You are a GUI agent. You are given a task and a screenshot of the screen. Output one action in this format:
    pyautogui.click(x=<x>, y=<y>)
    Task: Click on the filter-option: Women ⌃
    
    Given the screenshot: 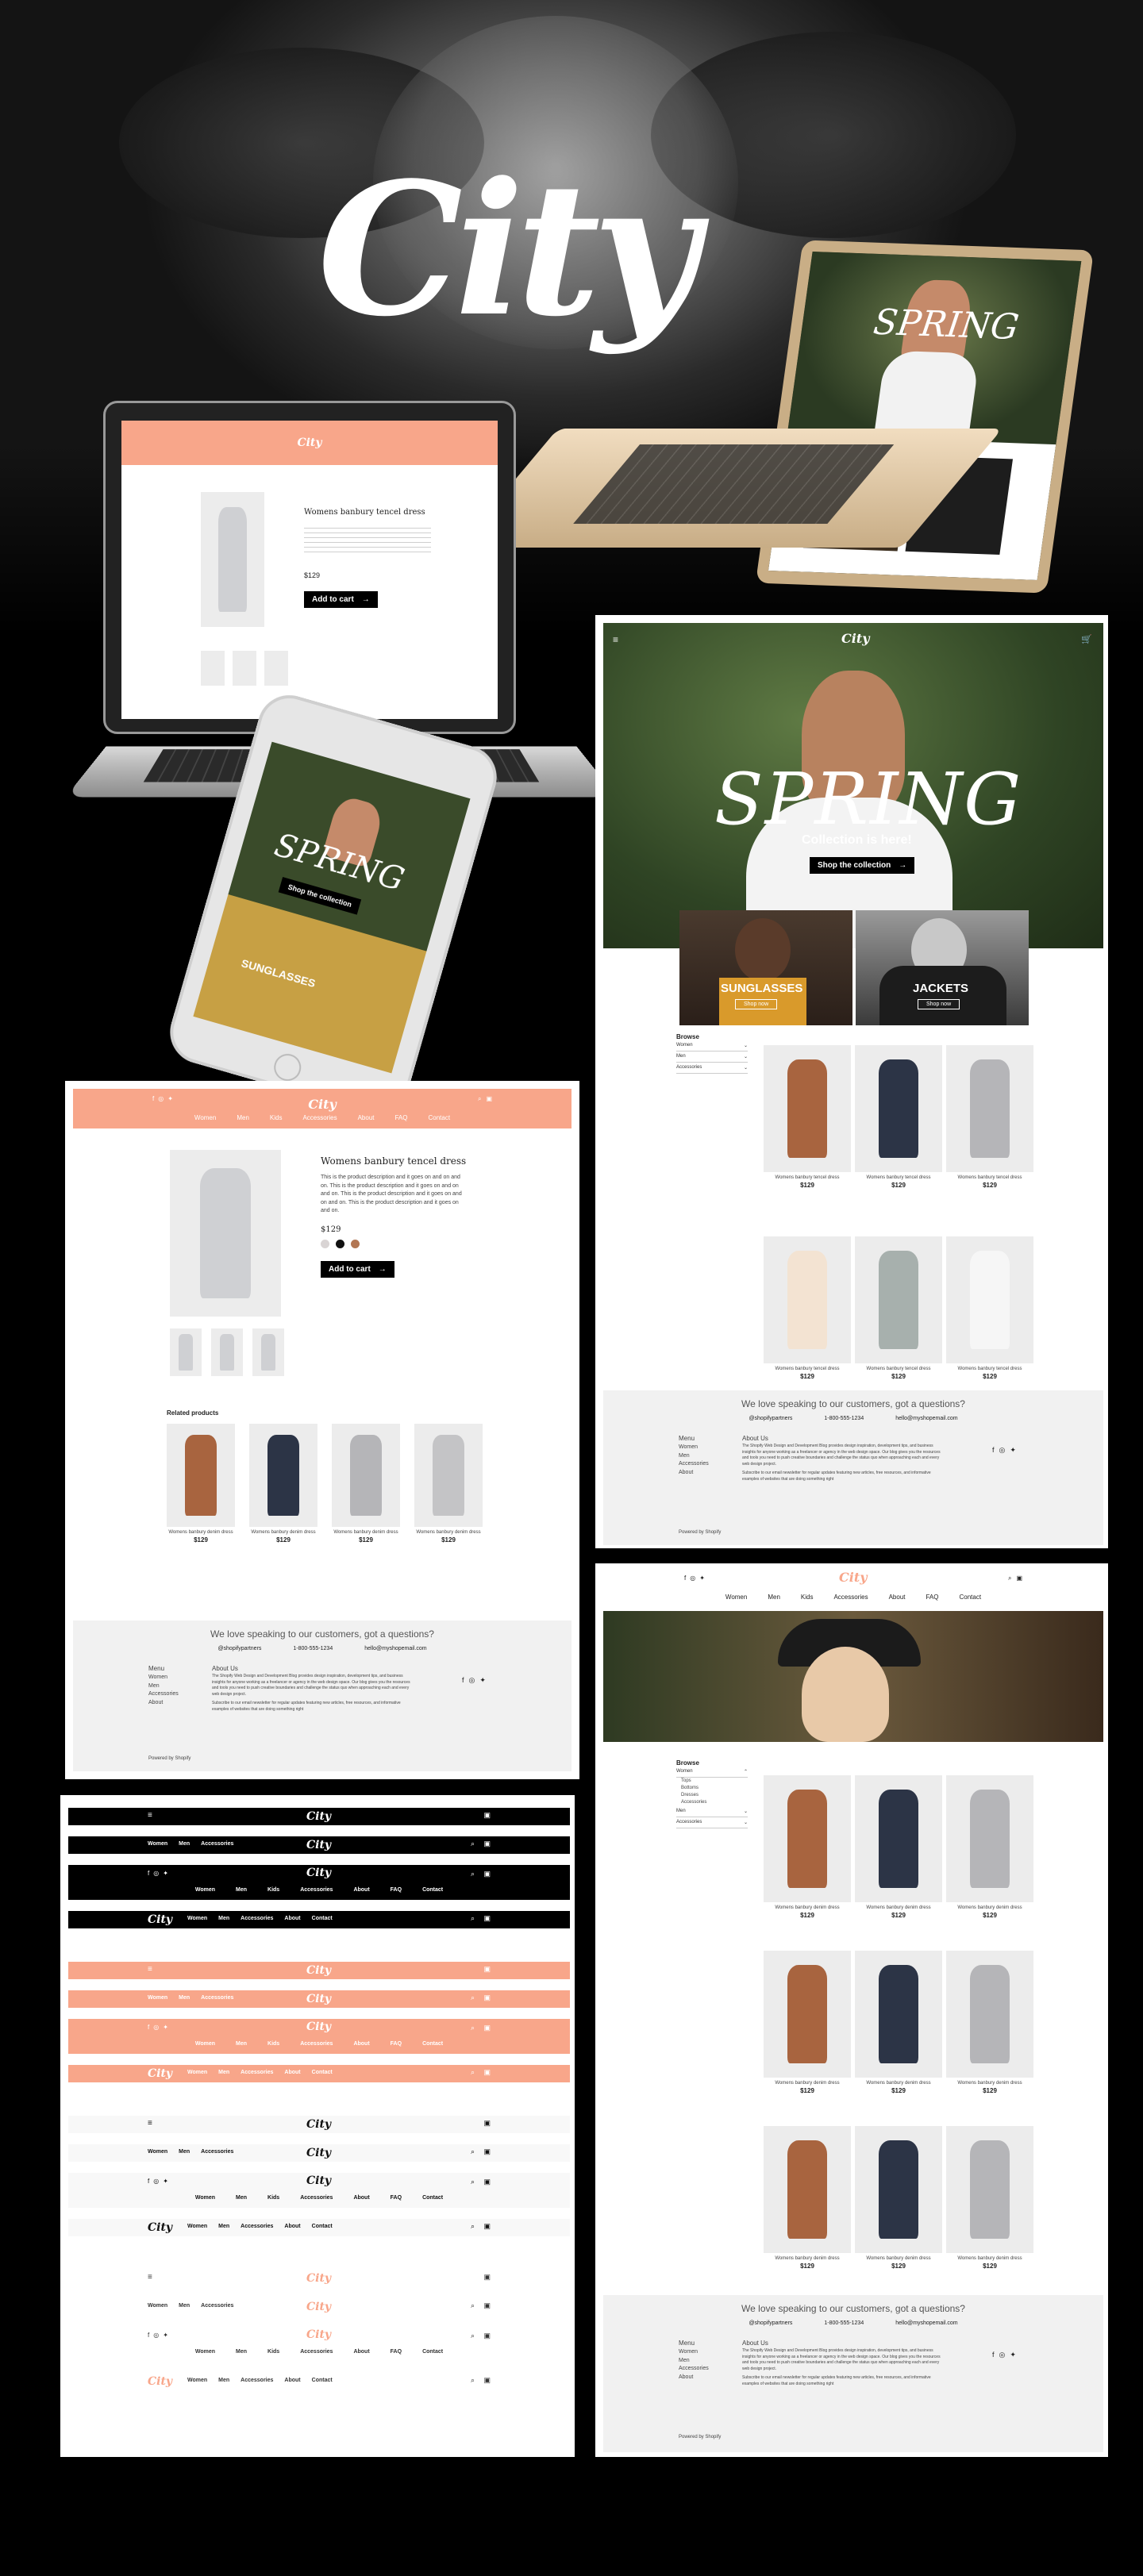 What is the action you would take?
    pyautogui.click(x=712, y=1772)
    